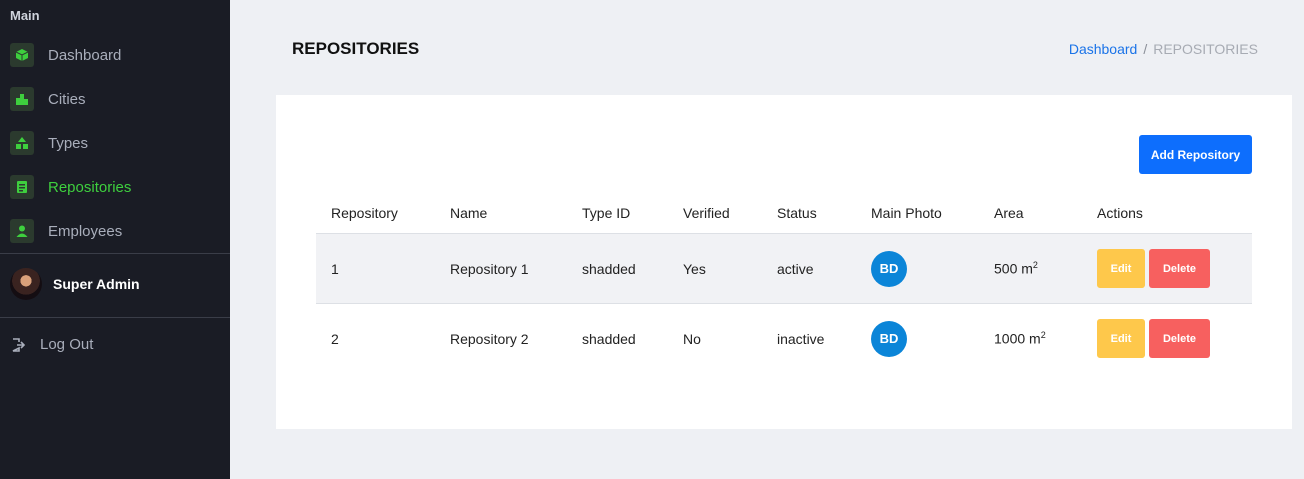 The height and width of the screenshot is (479, 1304). I want to click on cell-status: inactive, so click(809, 338).